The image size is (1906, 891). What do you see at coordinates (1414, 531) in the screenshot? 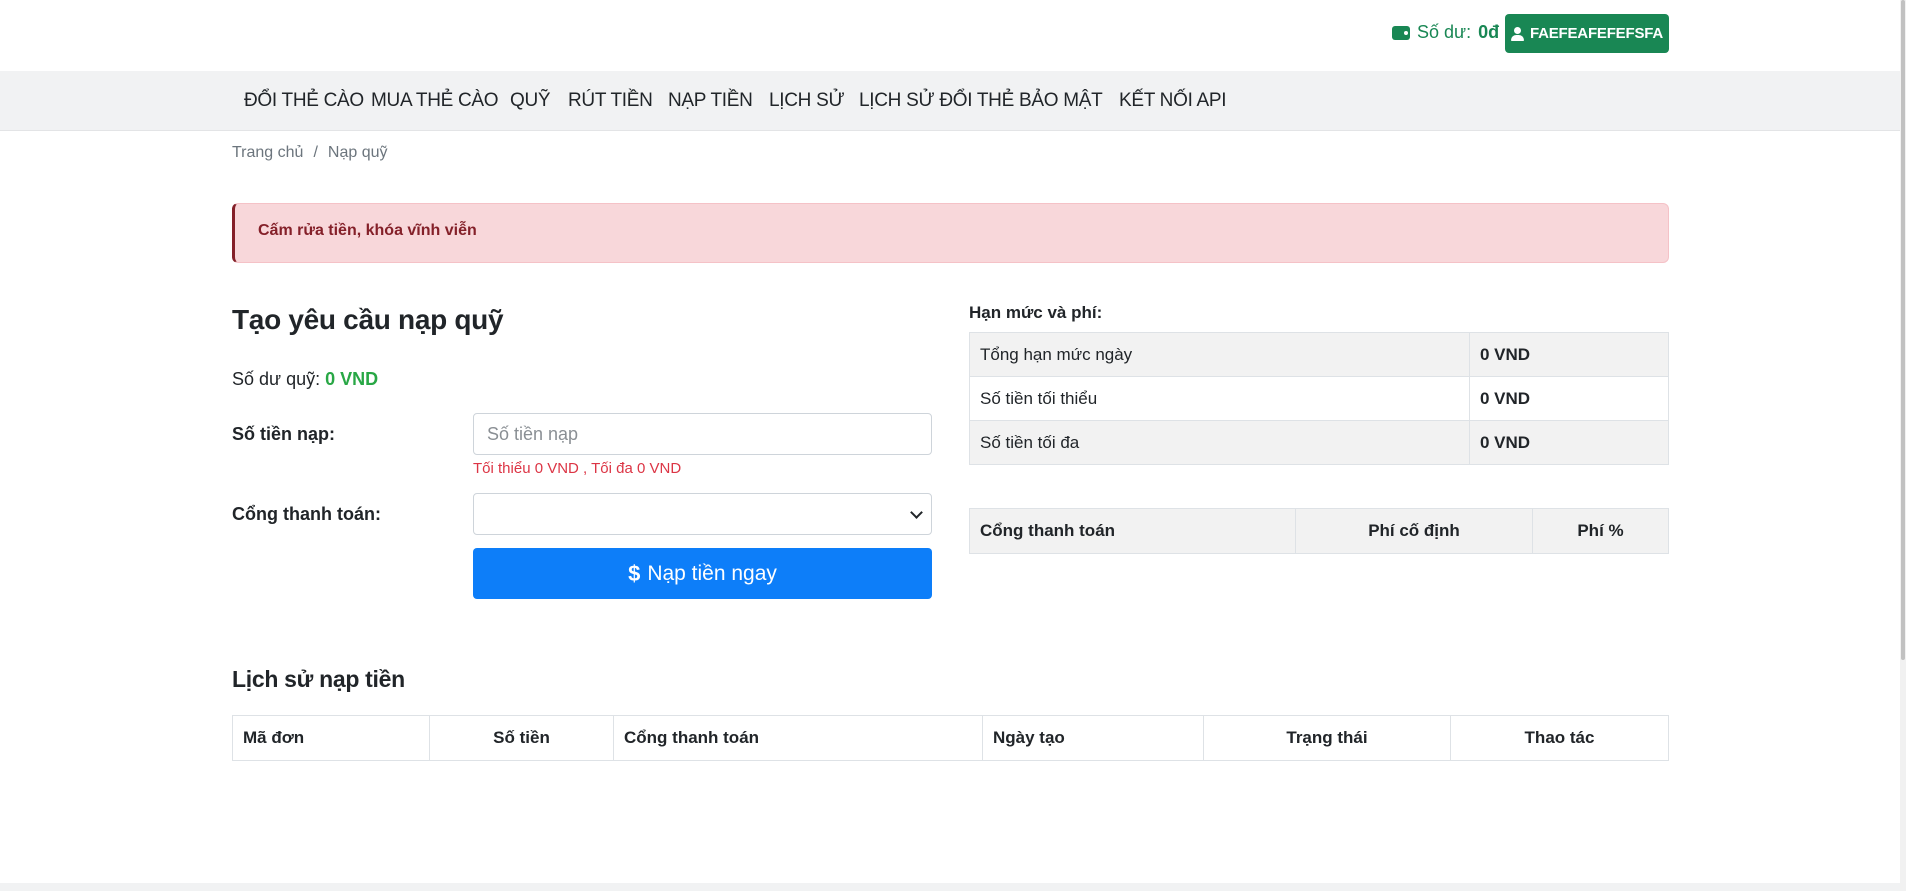
I see `column-header-fixed-fee: Phí cố định` at bounding box center [1414, 531].